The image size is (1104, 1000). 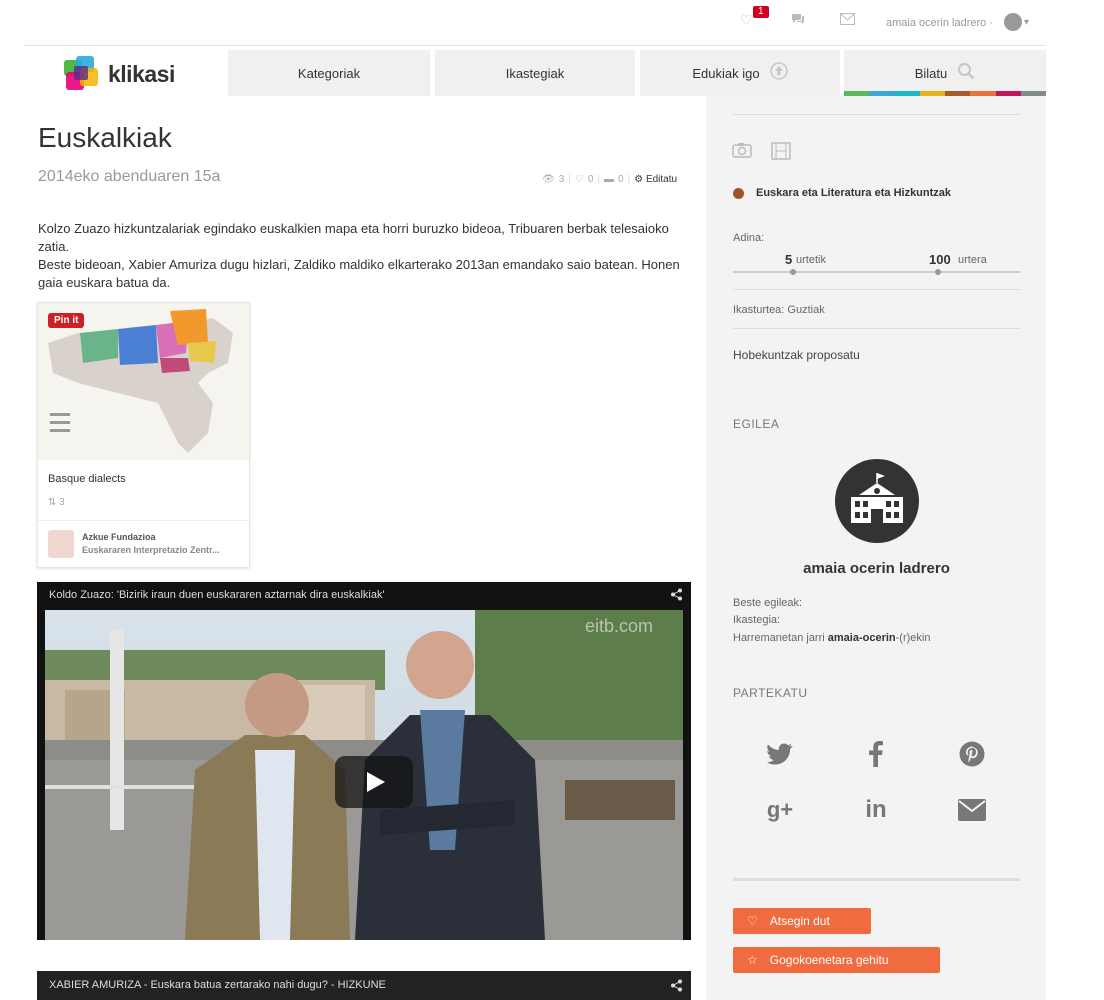 What do you see at coordinates (877, 498) in the screenshot?
I see `school-icon` at bounding box center [877, 498].